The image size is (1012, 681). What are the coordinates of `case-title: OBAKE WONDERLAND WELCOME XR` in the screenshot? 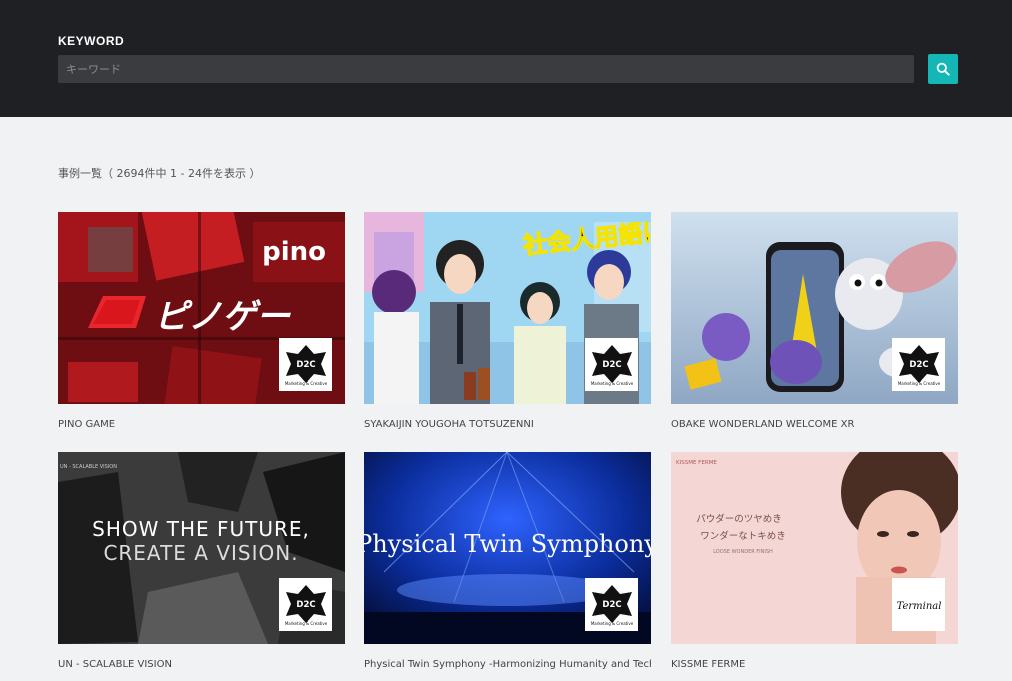 It's located at (814, 424).